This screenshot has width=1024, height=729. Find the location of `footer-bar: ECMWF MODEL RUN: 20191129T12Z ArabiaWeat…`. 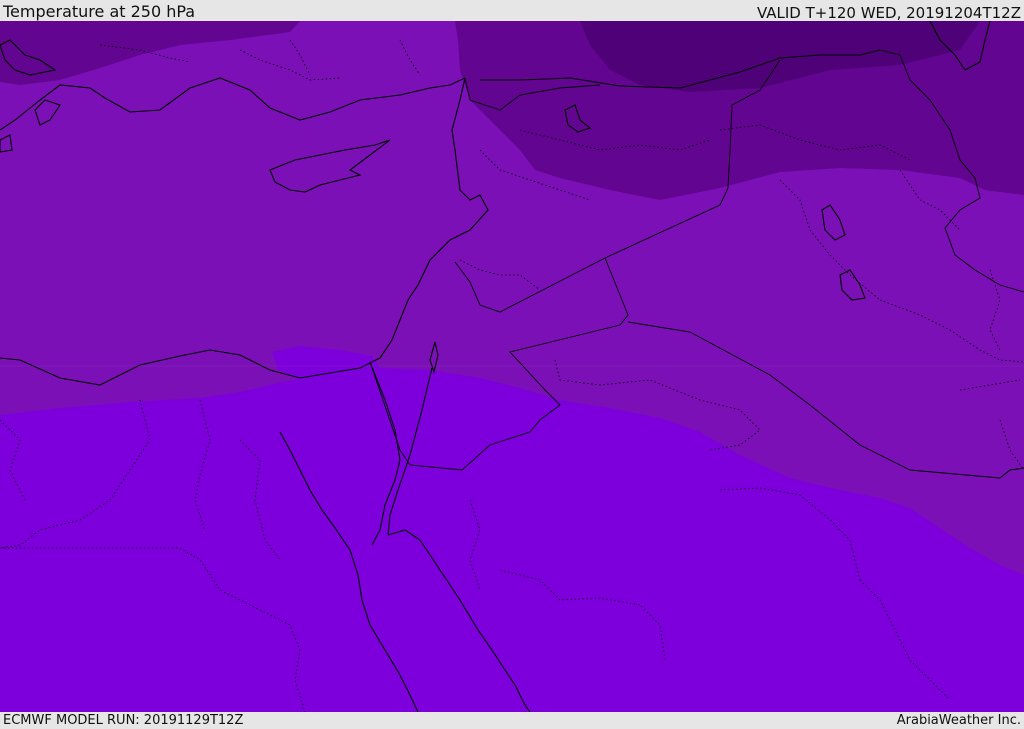

footer-bar: ECMWF MODEL RUN: 20191129T12Z ArabiaWeat… is located at coordinates (512, 720).